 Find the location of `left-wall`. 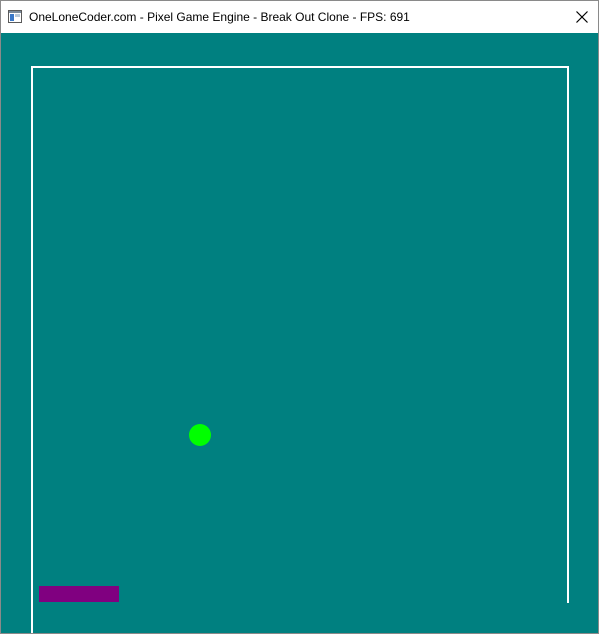

left-wall is located at coordinates (32, 349).